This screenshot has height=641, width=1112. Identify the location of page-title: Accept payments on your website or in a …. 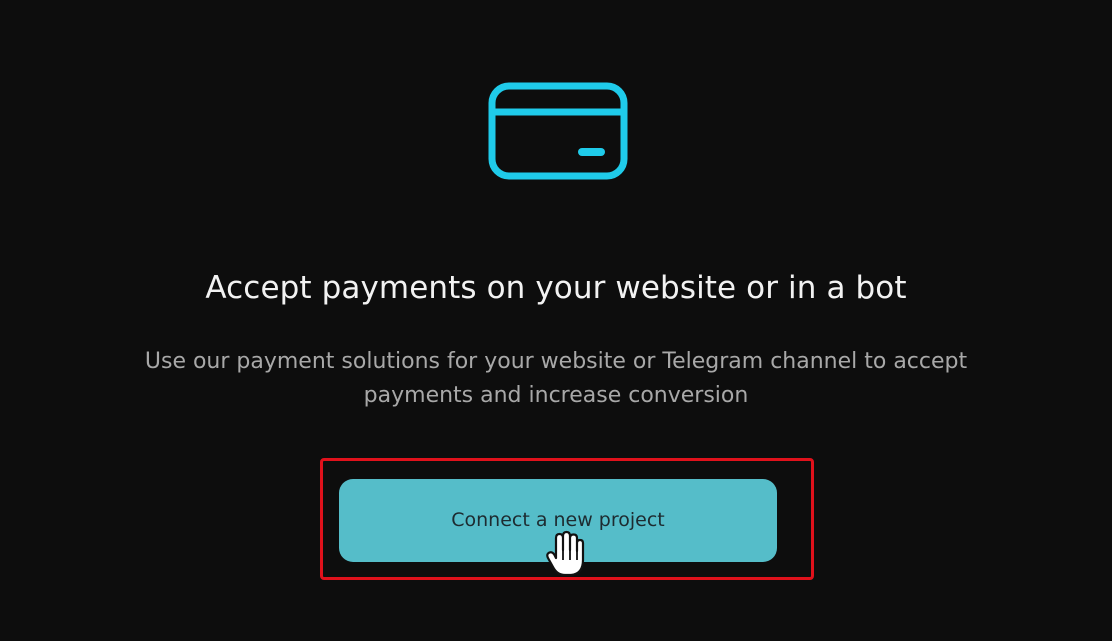
(556, 288).